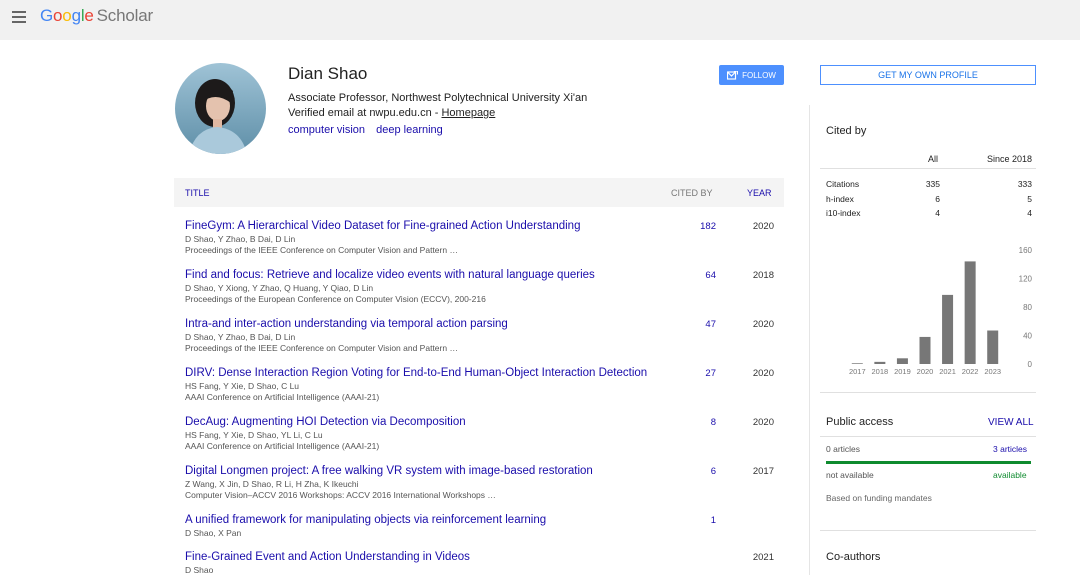 This screenshot has height=575, width=1080. What do you see at coordinates (19, 17) in the screenshot?
I see `hamburger-menu-icon` at bounding box center [19, 17].